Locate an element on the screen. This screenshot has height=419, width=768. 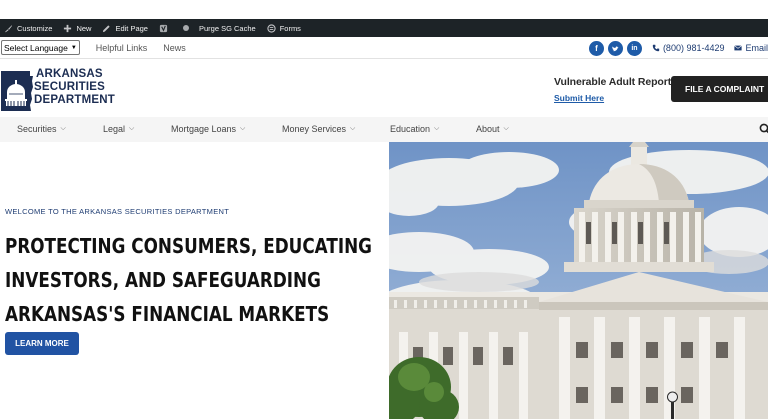
news-link: News is located at coordinates (174, 48).